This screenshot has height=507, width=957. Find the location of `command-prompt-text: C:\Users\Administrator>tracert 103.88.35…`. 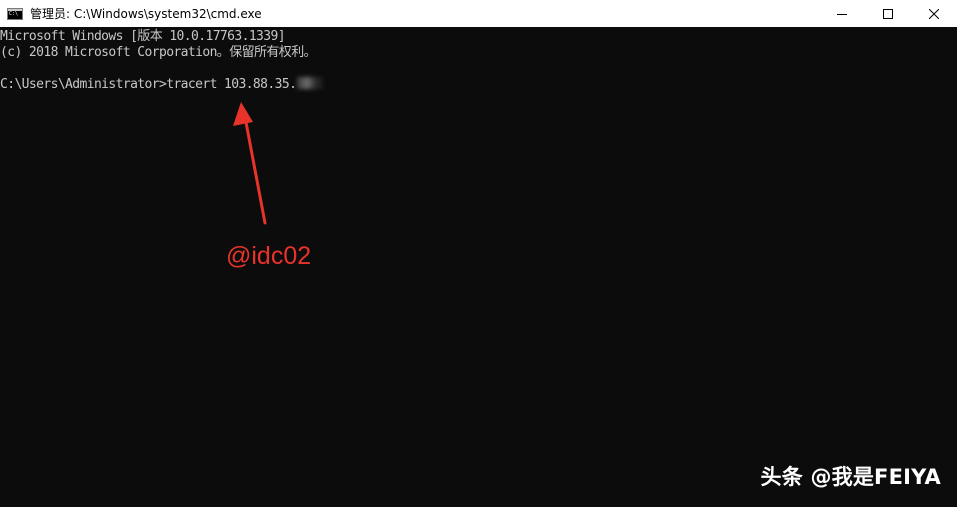

command-prompt-text: C:\Users\Administrator>tracert 103.88.35… is located at coordinates (148, 84).